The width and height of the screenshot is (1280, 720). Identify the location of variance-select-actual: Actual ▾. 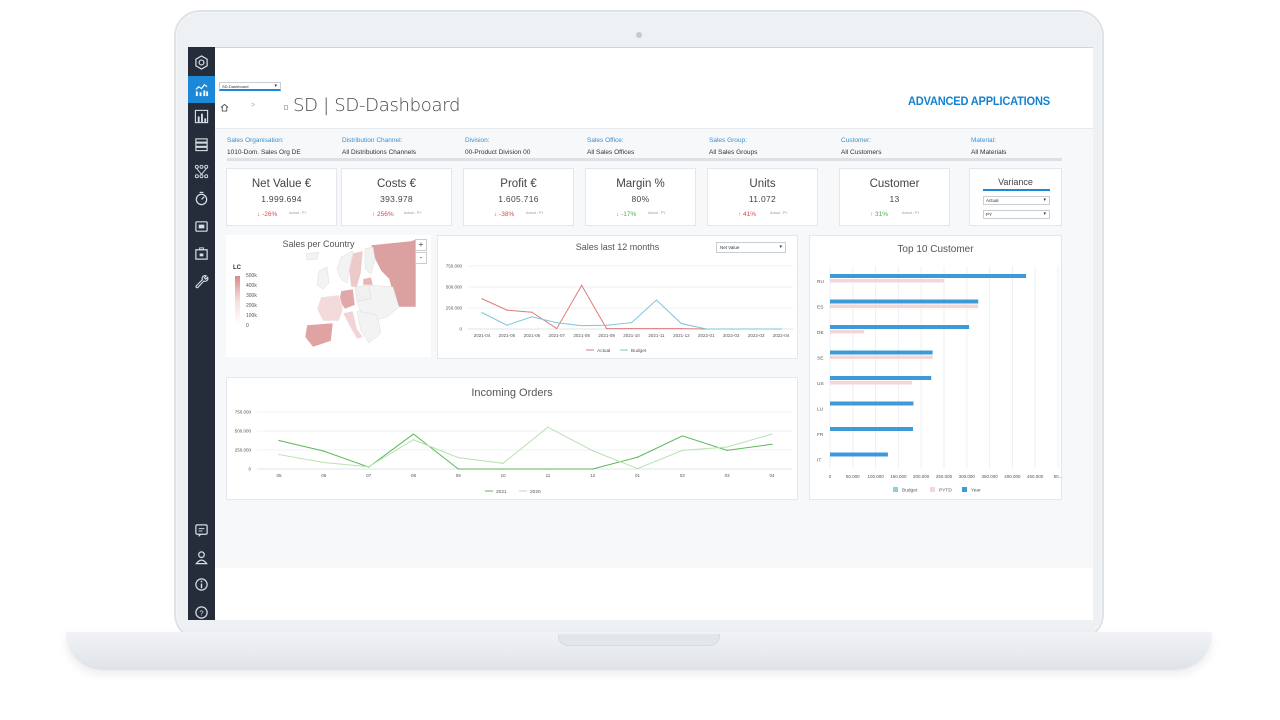
(1016, 200).